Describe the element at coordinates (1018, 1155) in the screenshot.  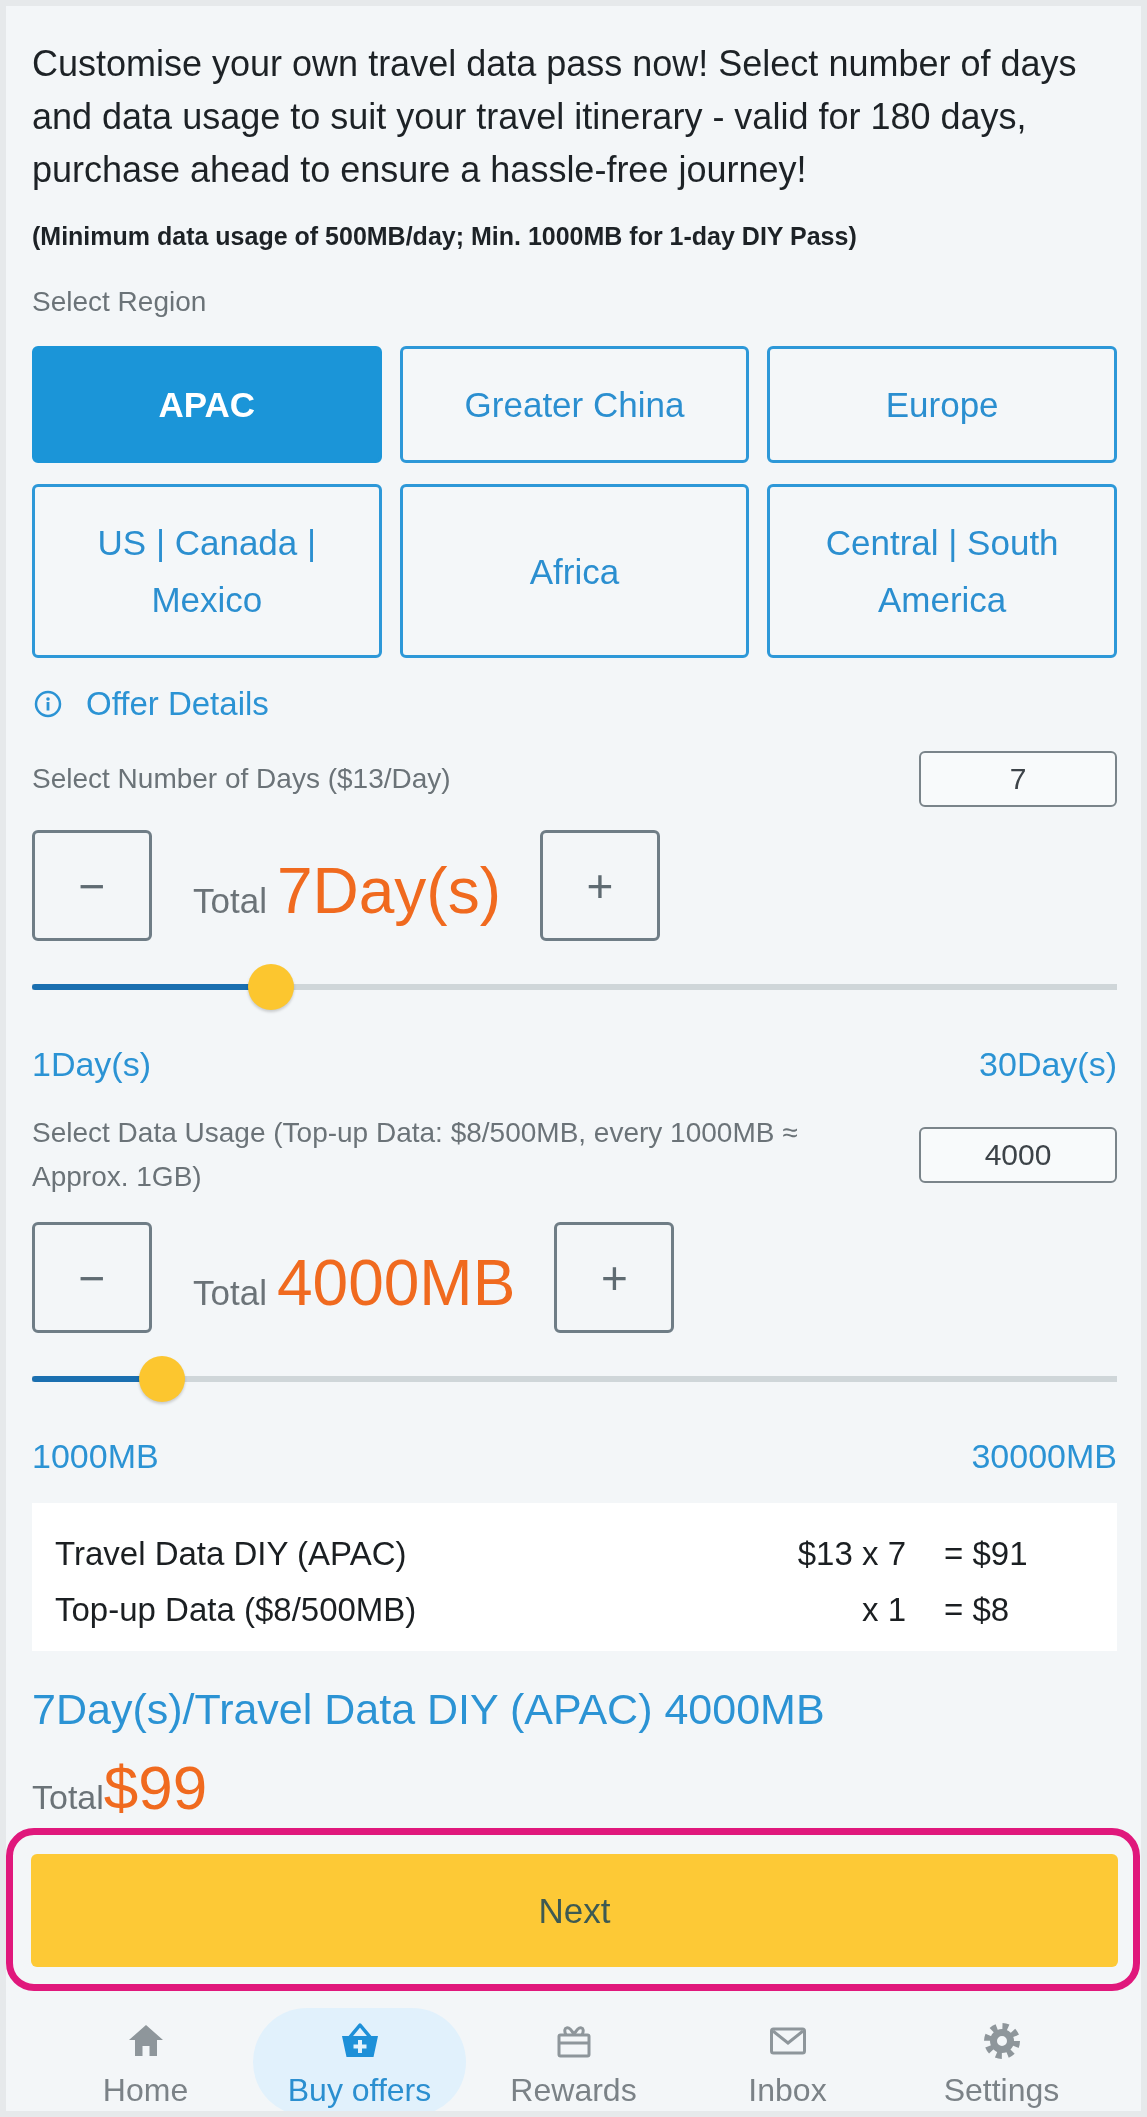
I see `value-input: 4000` at that location.